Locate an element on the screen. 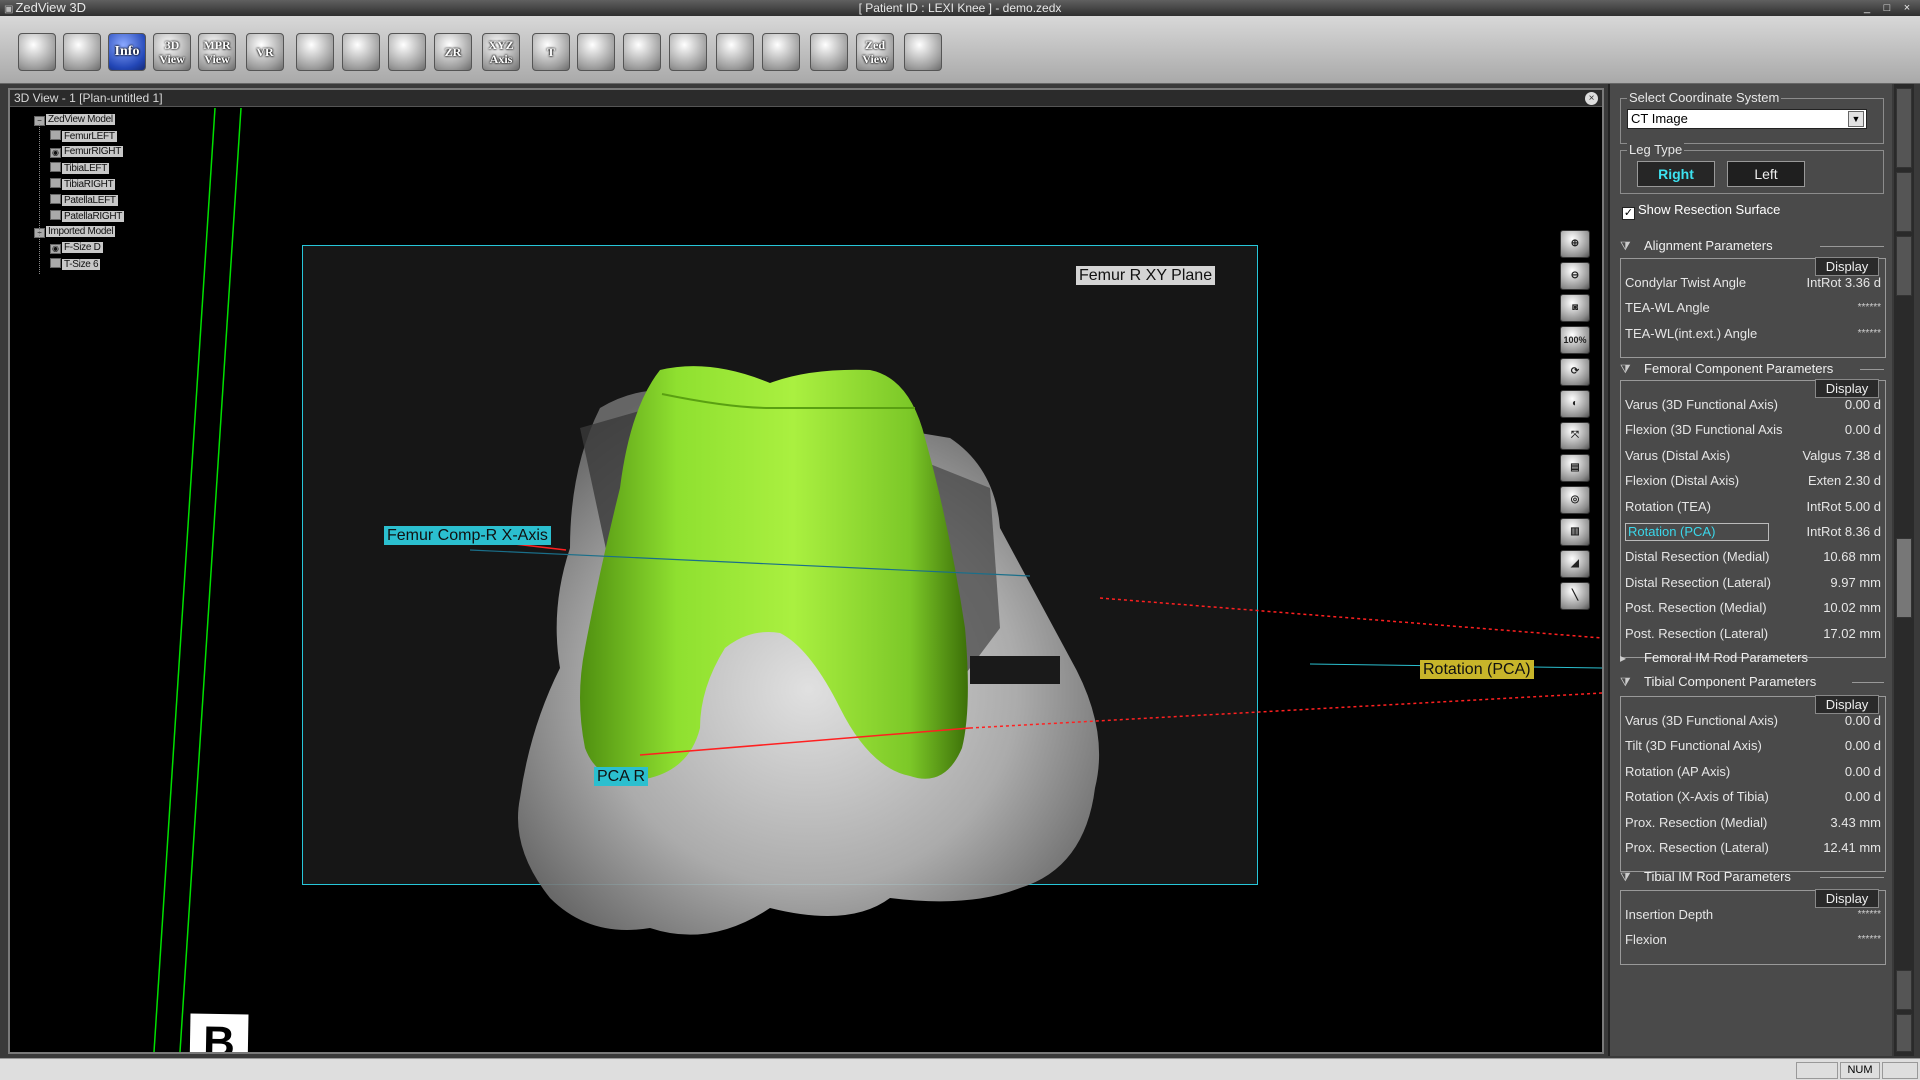 The height and width of the screenshot is (1080, 1920). grid-icon is located at coordinates (596, 52).